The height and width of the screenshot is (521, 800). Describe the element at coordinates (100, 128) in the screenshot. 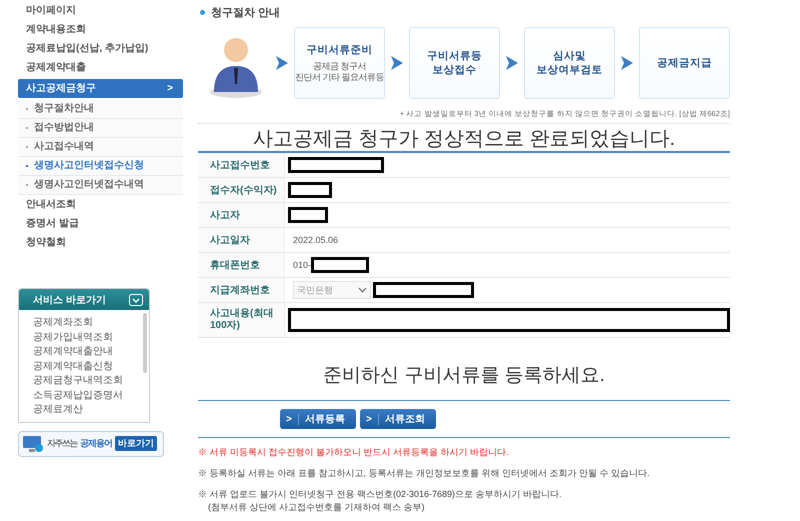

I see `submenu-item: 접수방법안내` at that location.